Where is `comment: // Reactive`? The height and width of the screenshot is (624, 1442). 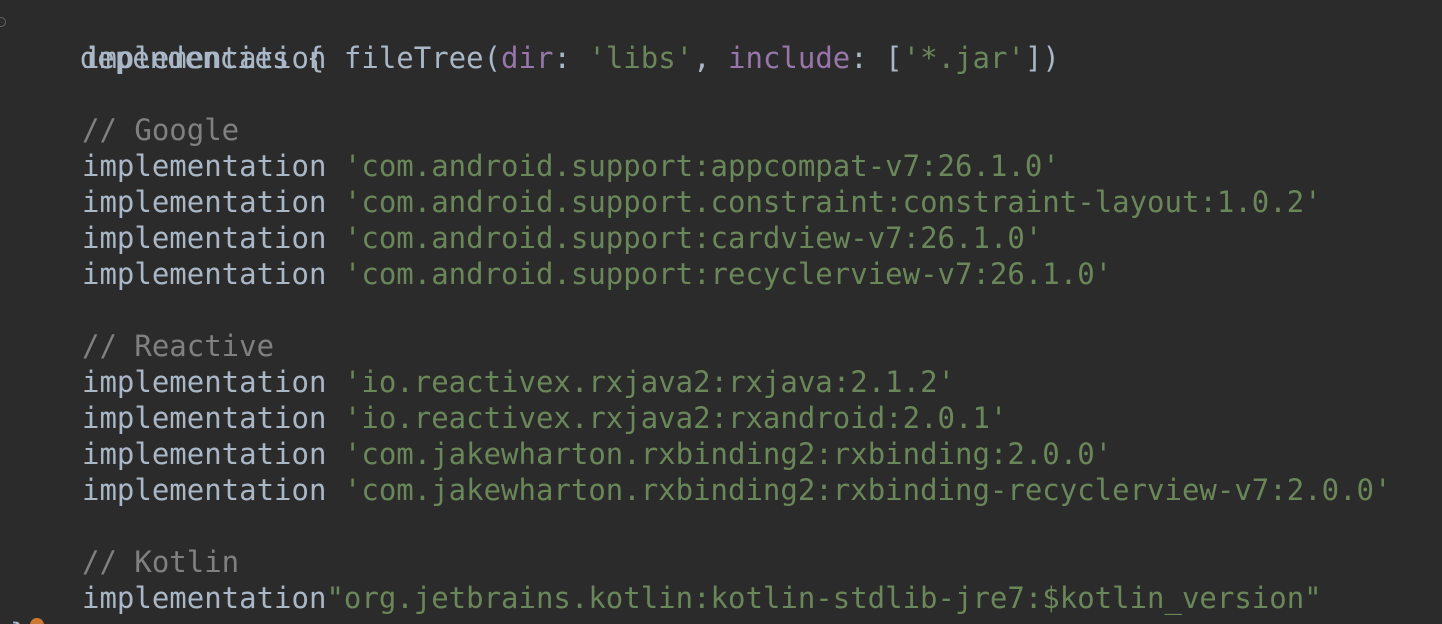 comment: // Reactive is located at coordinates (178, 346).